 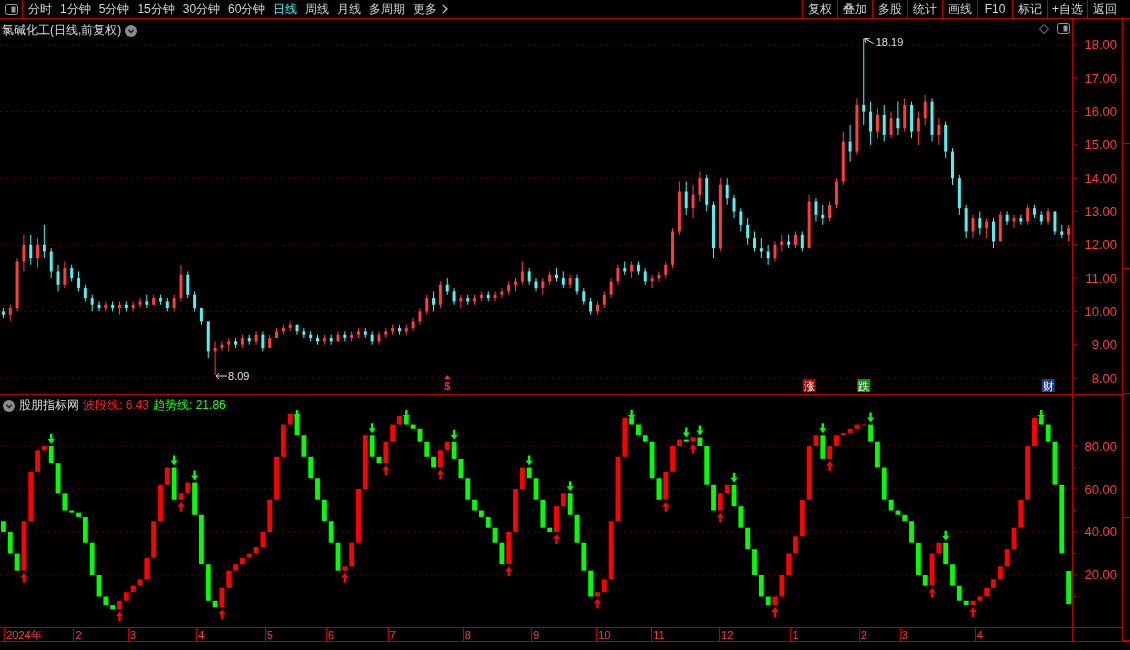 What do you see at coordinates (604, 634) in the screenshot?
I see `date-axis-label: 10` at bounding box center [604, 634].